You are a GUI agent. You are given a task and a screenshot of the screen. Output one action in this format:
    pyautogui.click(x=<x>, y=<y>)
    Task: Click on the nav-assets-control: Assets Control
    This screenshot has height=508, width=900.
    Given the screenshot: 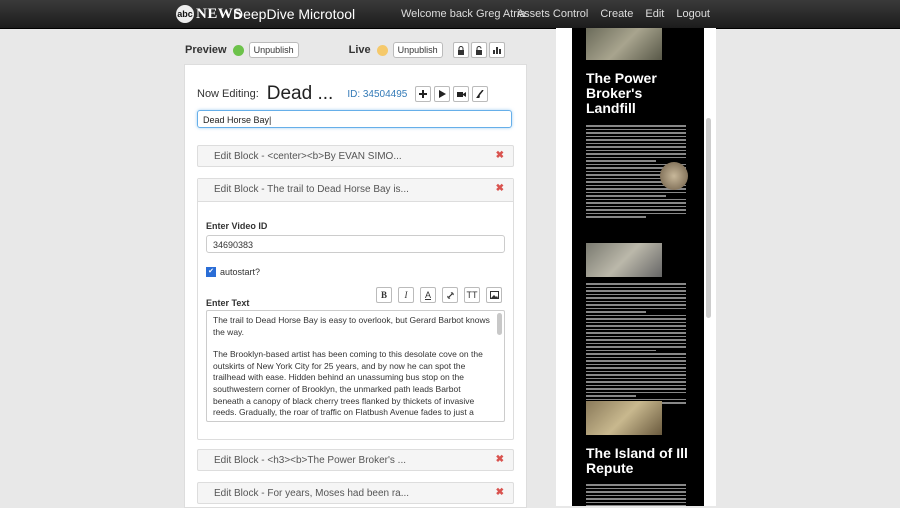 What is the action you would take?
    pyautogui.click(x=553, y=14)
    